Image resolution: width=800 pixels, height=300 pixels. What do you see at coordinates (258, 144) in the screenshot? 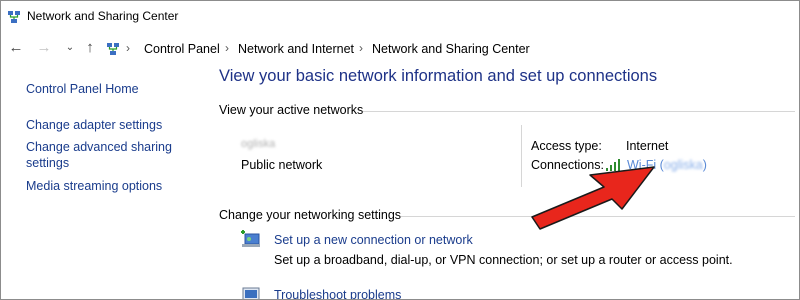
I see `network-name: ogliska` at bounding box center [258, 144].